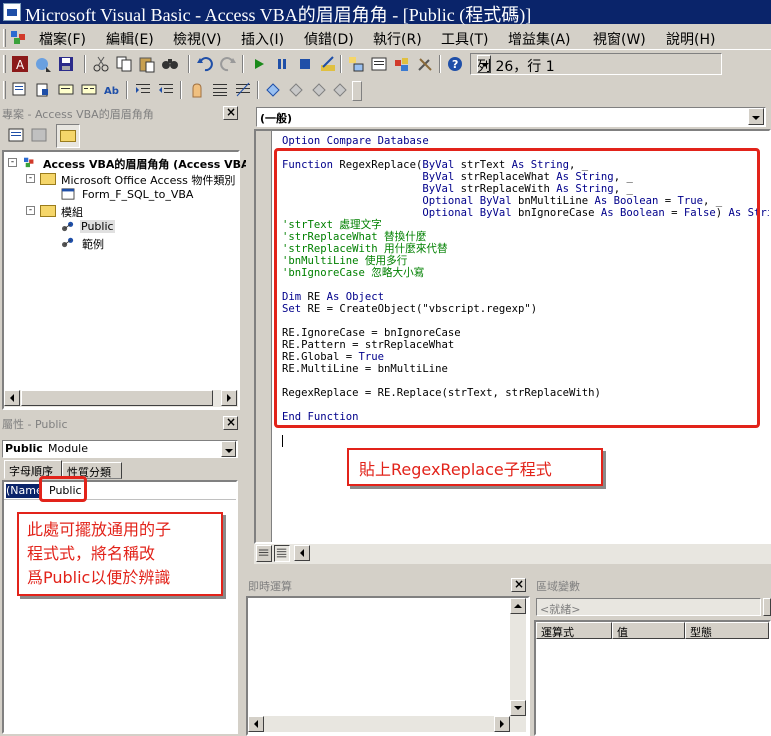 The image size is (771, 736). What do you see at coordinates (130, 39) in the screenshot?
I see `menu-edit: 編輯(E)` at bounding box center [130, 39].